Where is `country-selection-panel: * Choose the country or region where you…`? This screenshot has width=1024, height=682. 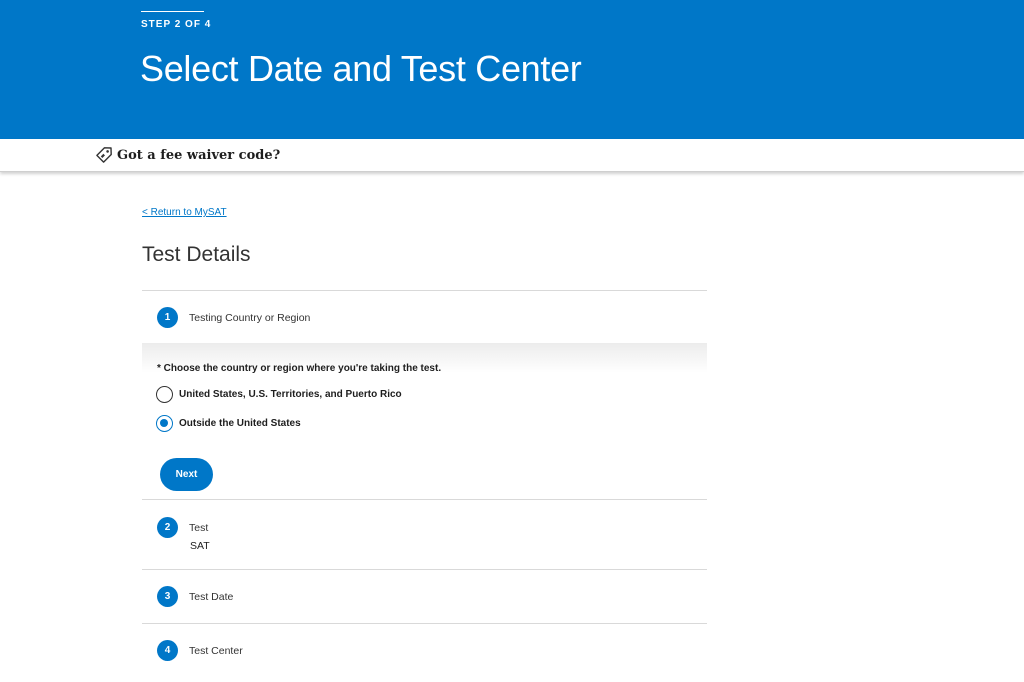 country-selection-panel: * Choose the country or region where you… is located at coordinates (424, 421).